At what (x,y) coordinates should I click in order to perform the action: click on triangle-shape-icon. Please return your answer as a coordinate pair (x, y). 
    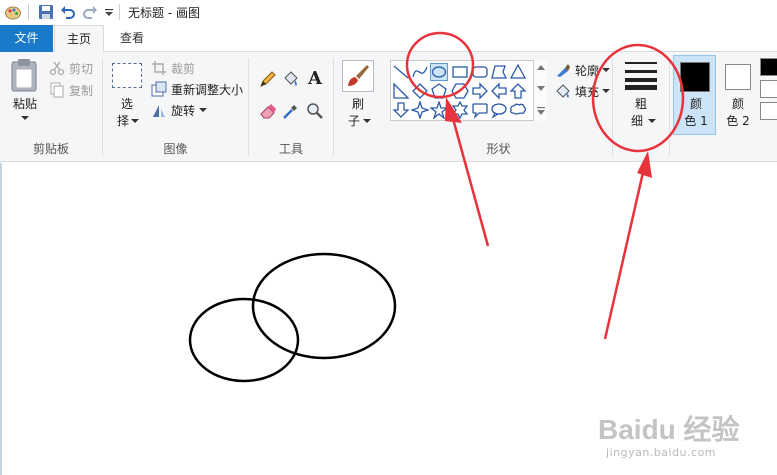
    Looking at the image, I should click on (518, 72).